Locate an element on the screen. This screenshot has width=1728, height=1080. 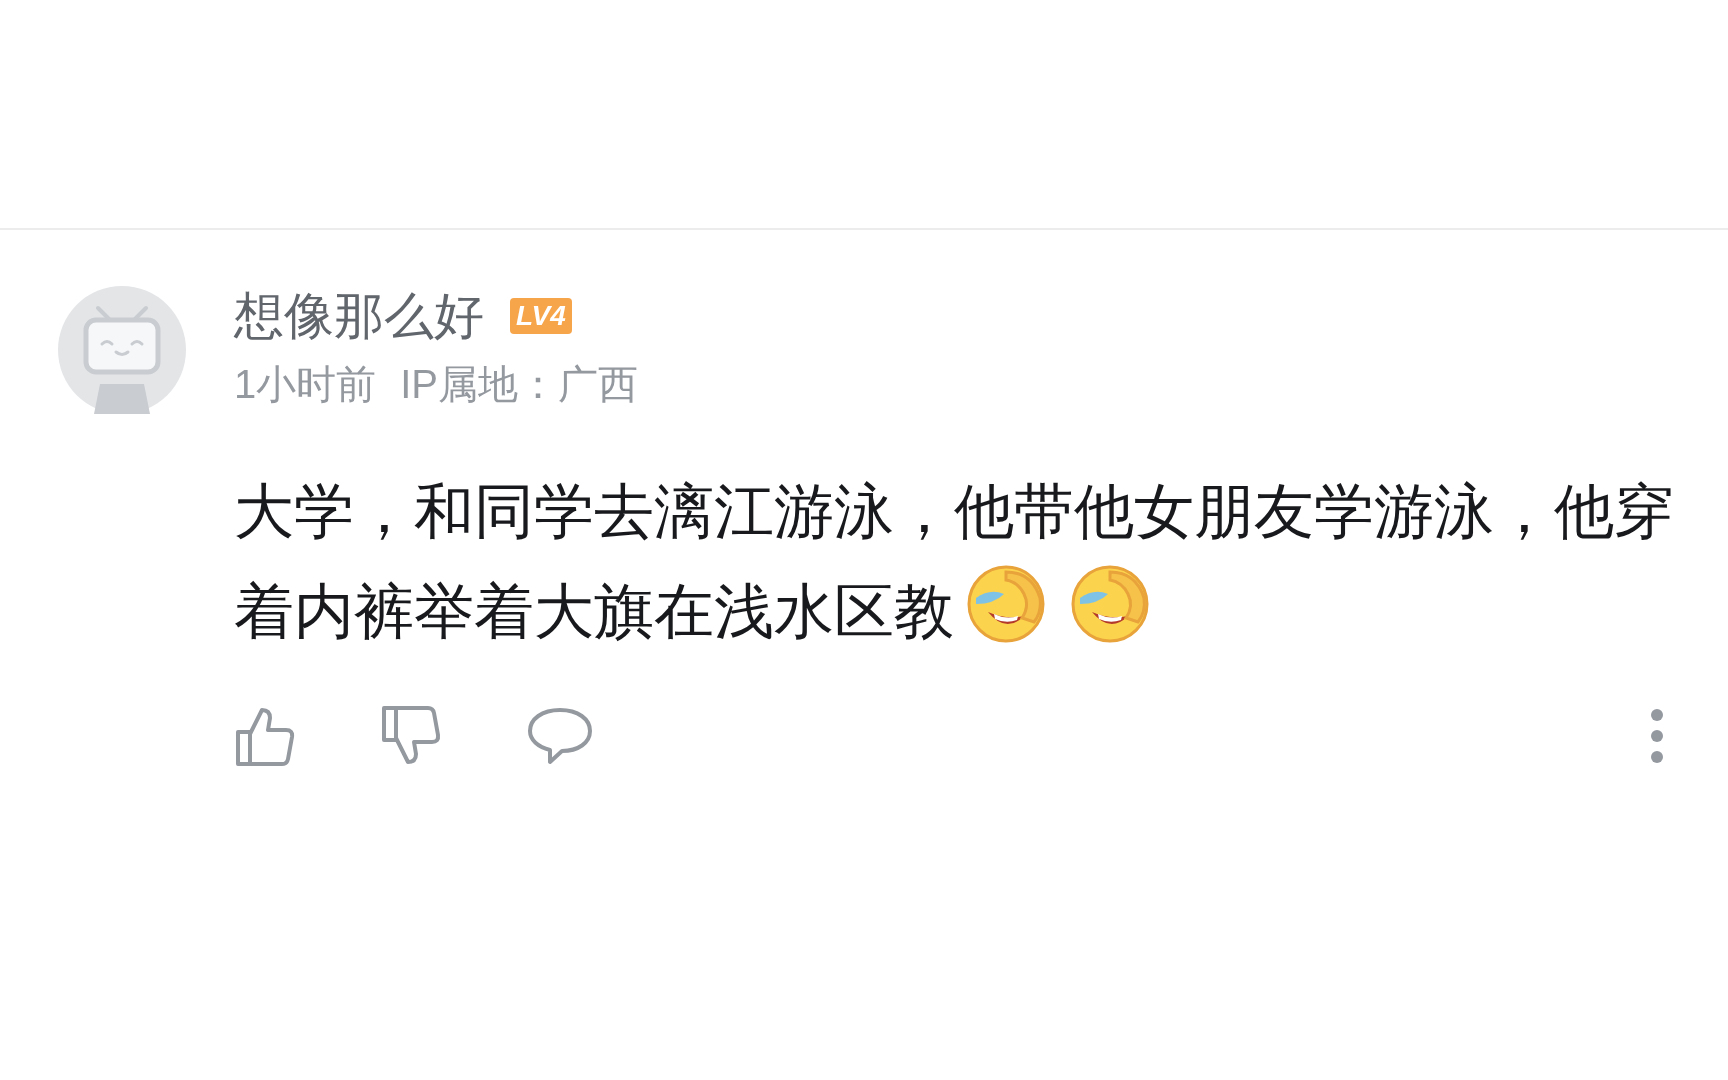
username: 想像那么好 is located at coordinates (359, 316).